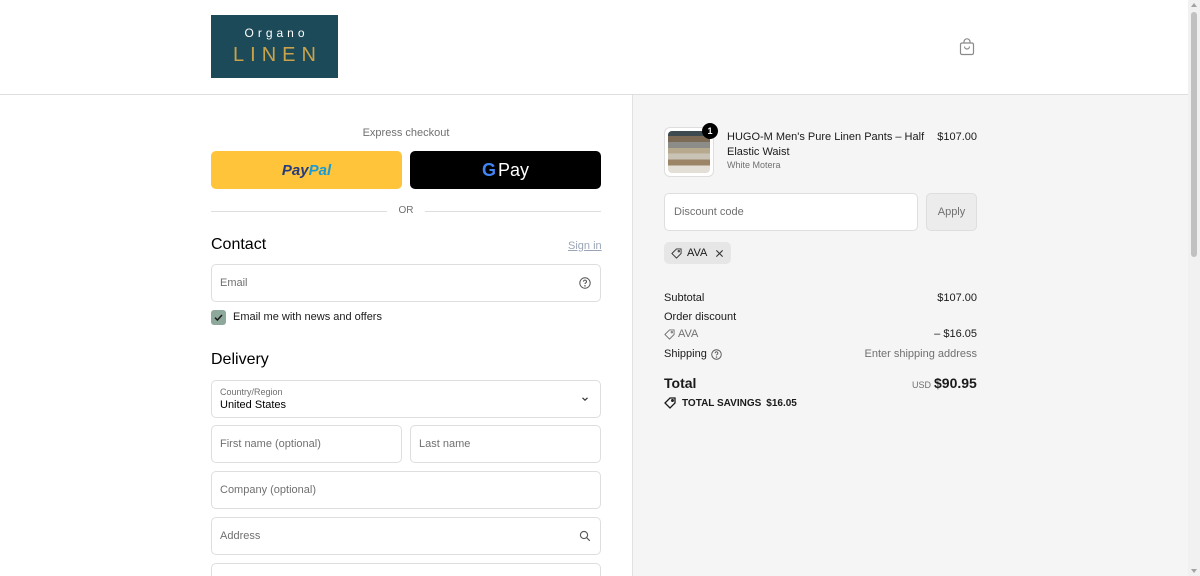 This screenshot has width=1200, height=576. I want to click on logo-line1: Organo, so click(276, 33).